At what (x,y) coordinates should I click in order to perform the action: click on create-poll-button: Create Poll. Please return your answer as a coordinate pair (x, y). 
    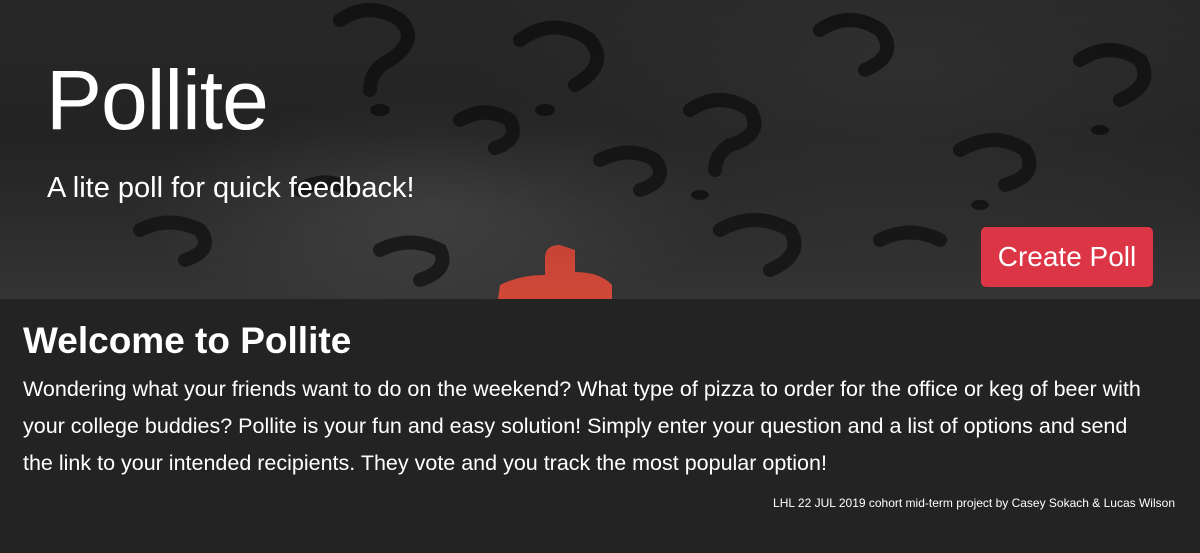
    Looking at the image, I should click on (1067, 257).